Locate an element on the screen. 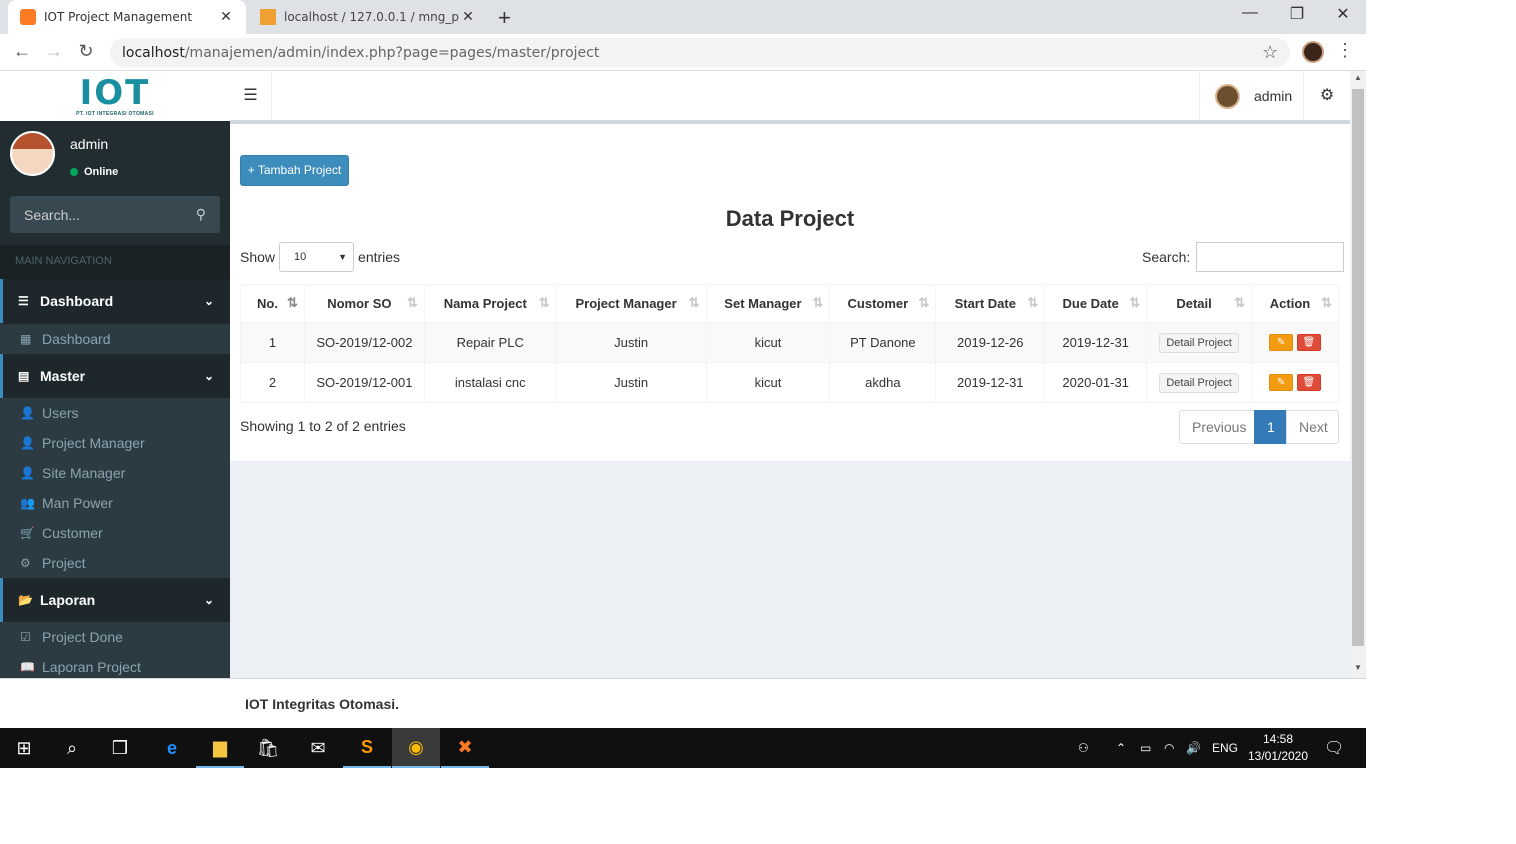 The image size is (1516, 844). browser-tab-active: IOT Project Management ✕ is located at coordinates (127, 17).